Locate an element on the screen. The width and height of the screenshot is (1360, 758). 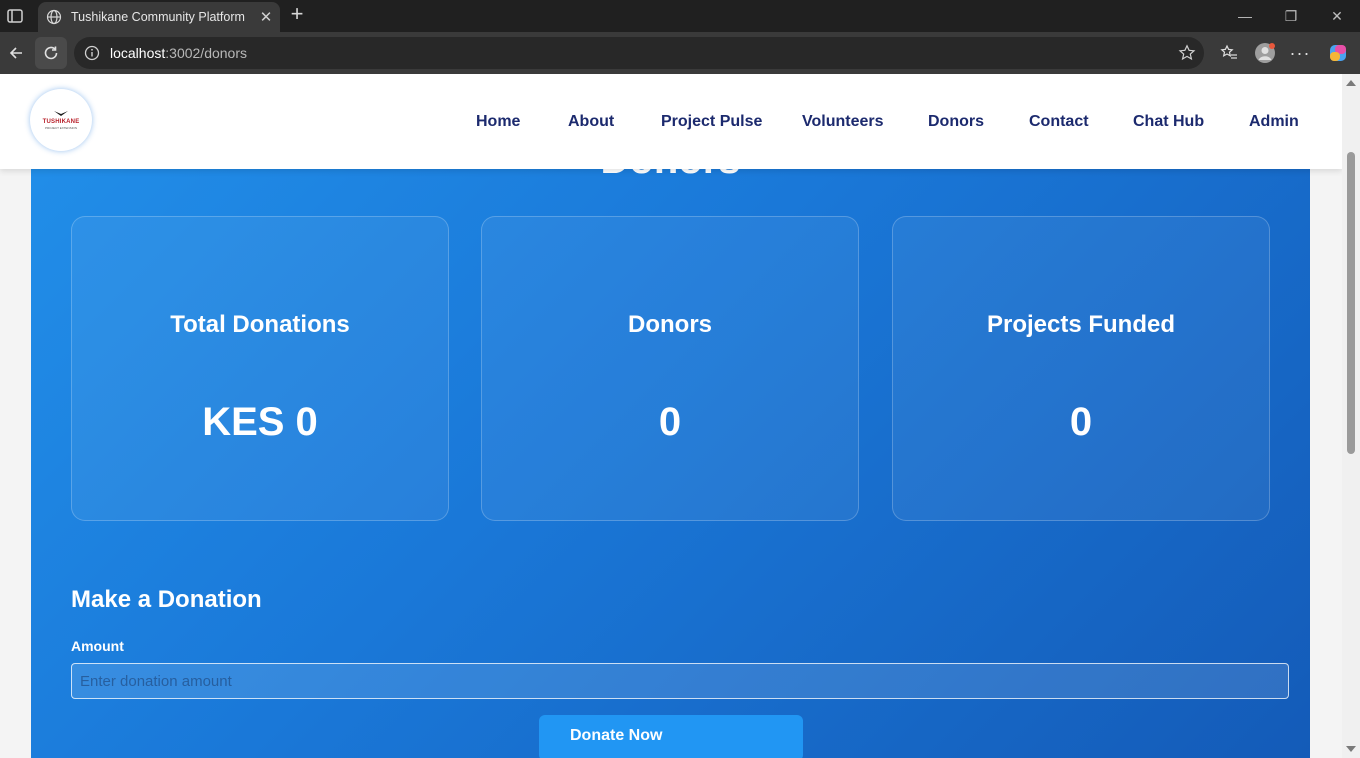
new-tab-icon: + is located at coordinates (297, 14).